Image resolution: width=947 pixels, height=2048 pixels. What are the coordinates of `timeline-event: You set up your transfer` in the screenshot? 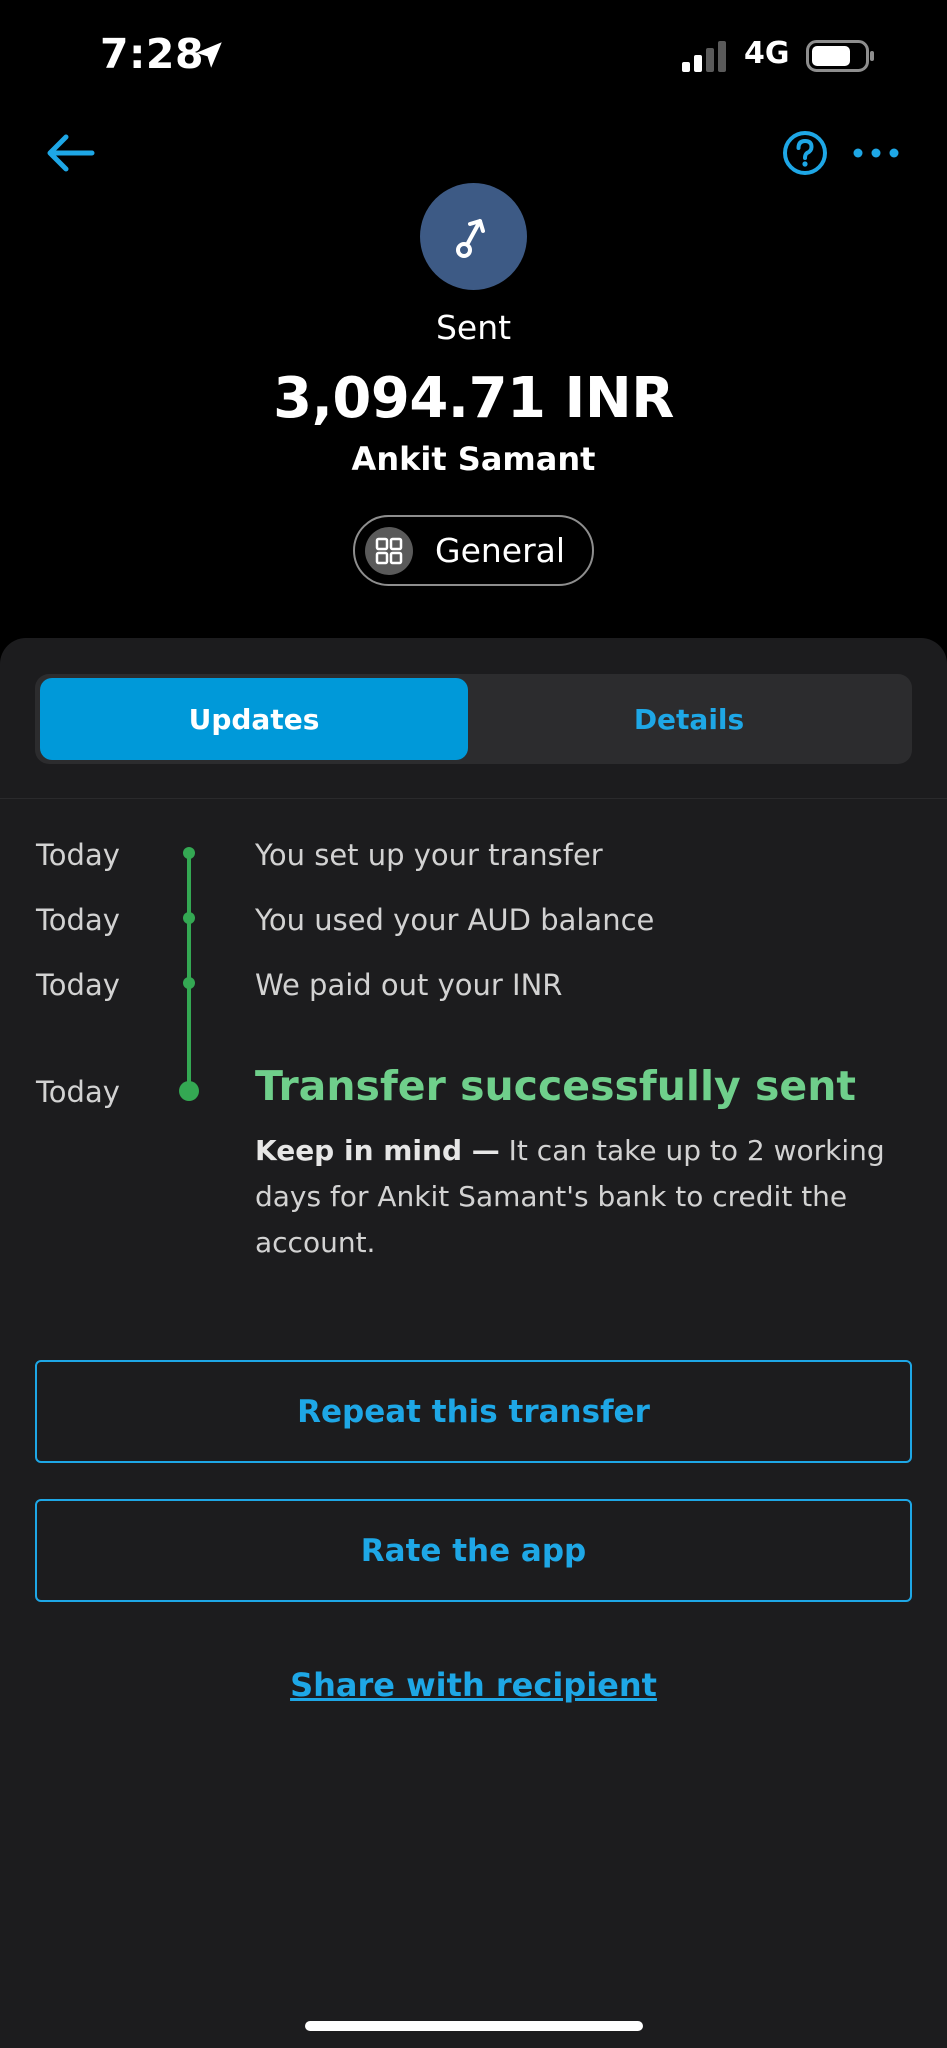 It's located at (429, 855).